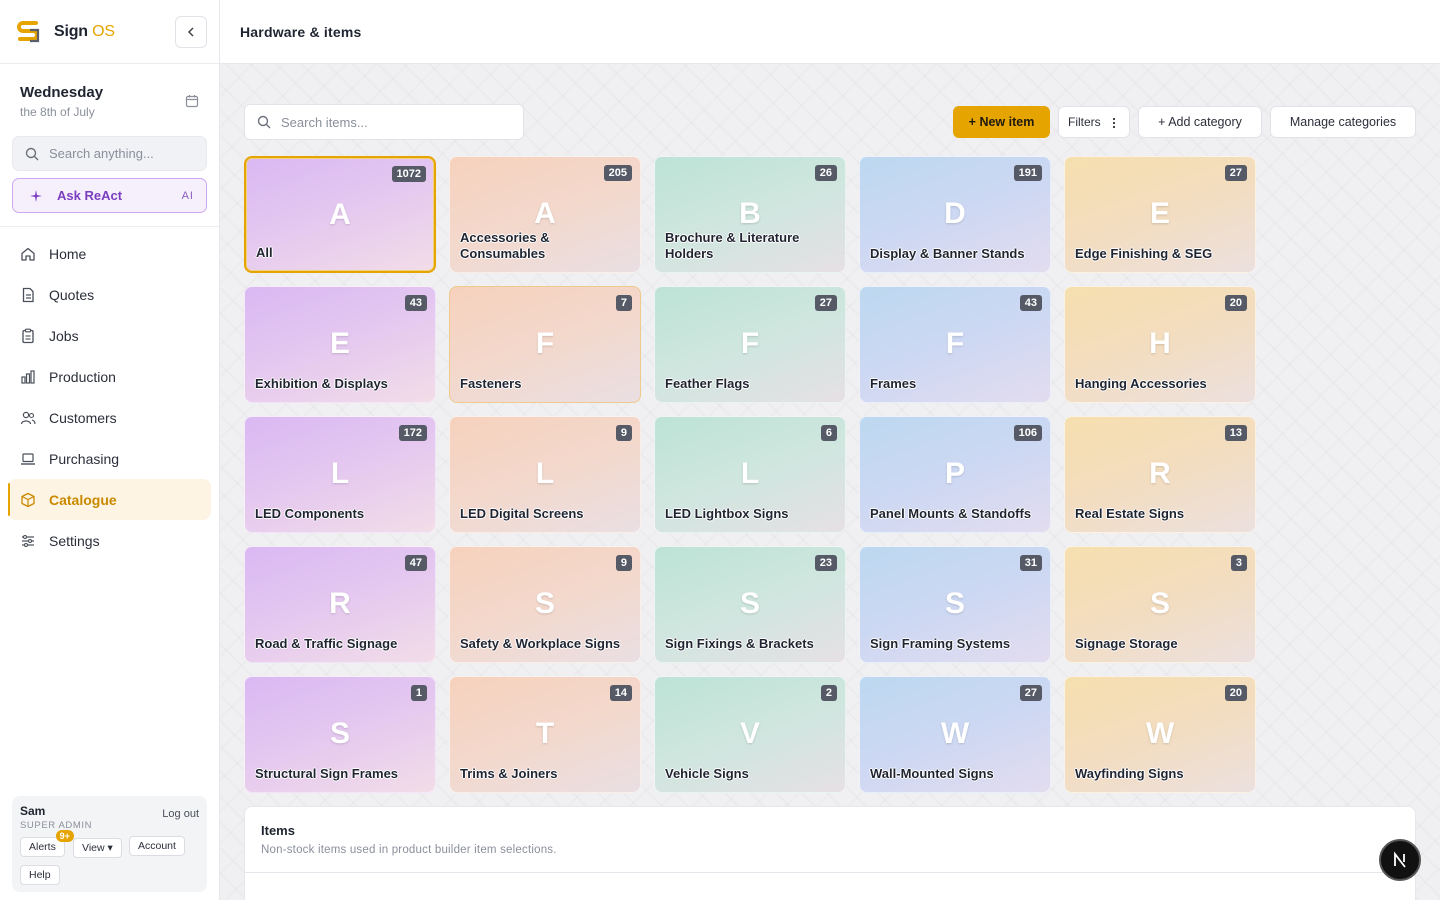 Image resolution: width=1440 pixels, height=900 pixels. I want to click on category-tile: 14 T Trims & Joiners, so click(545, 734).